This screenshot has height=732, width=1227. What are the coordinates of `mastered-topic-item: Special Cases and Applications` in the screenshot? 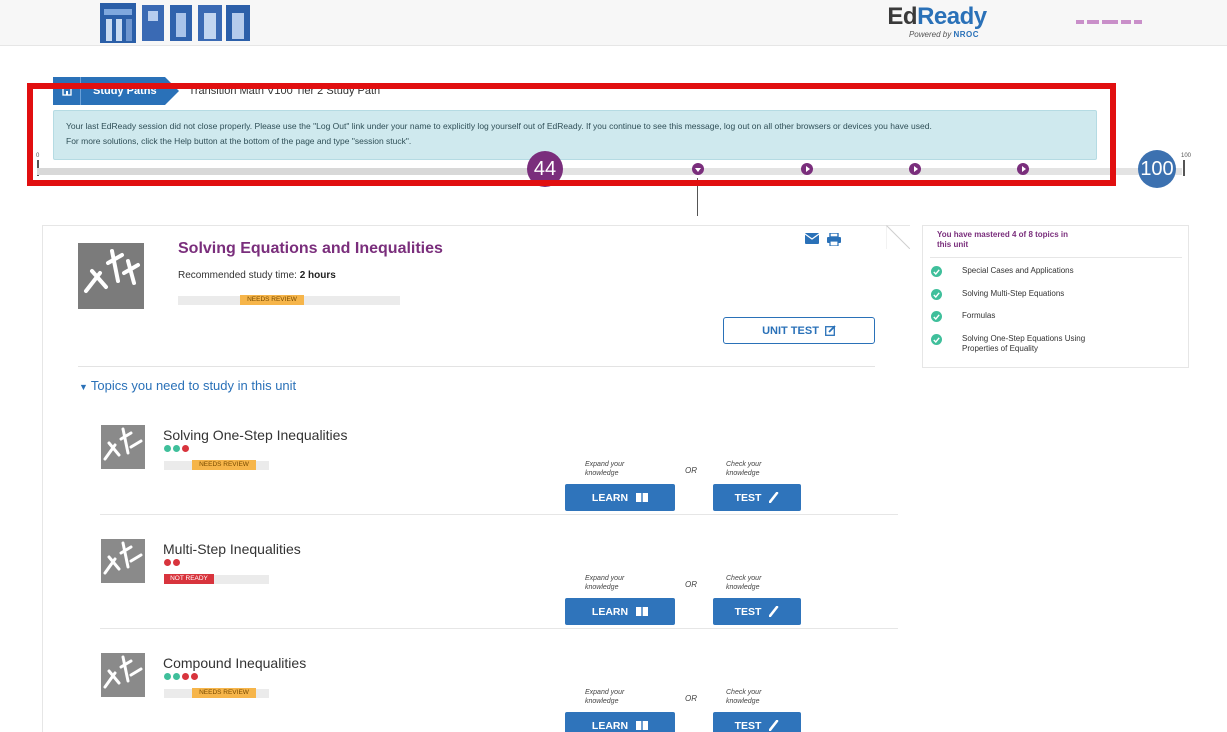 It's located at (1026, 271).